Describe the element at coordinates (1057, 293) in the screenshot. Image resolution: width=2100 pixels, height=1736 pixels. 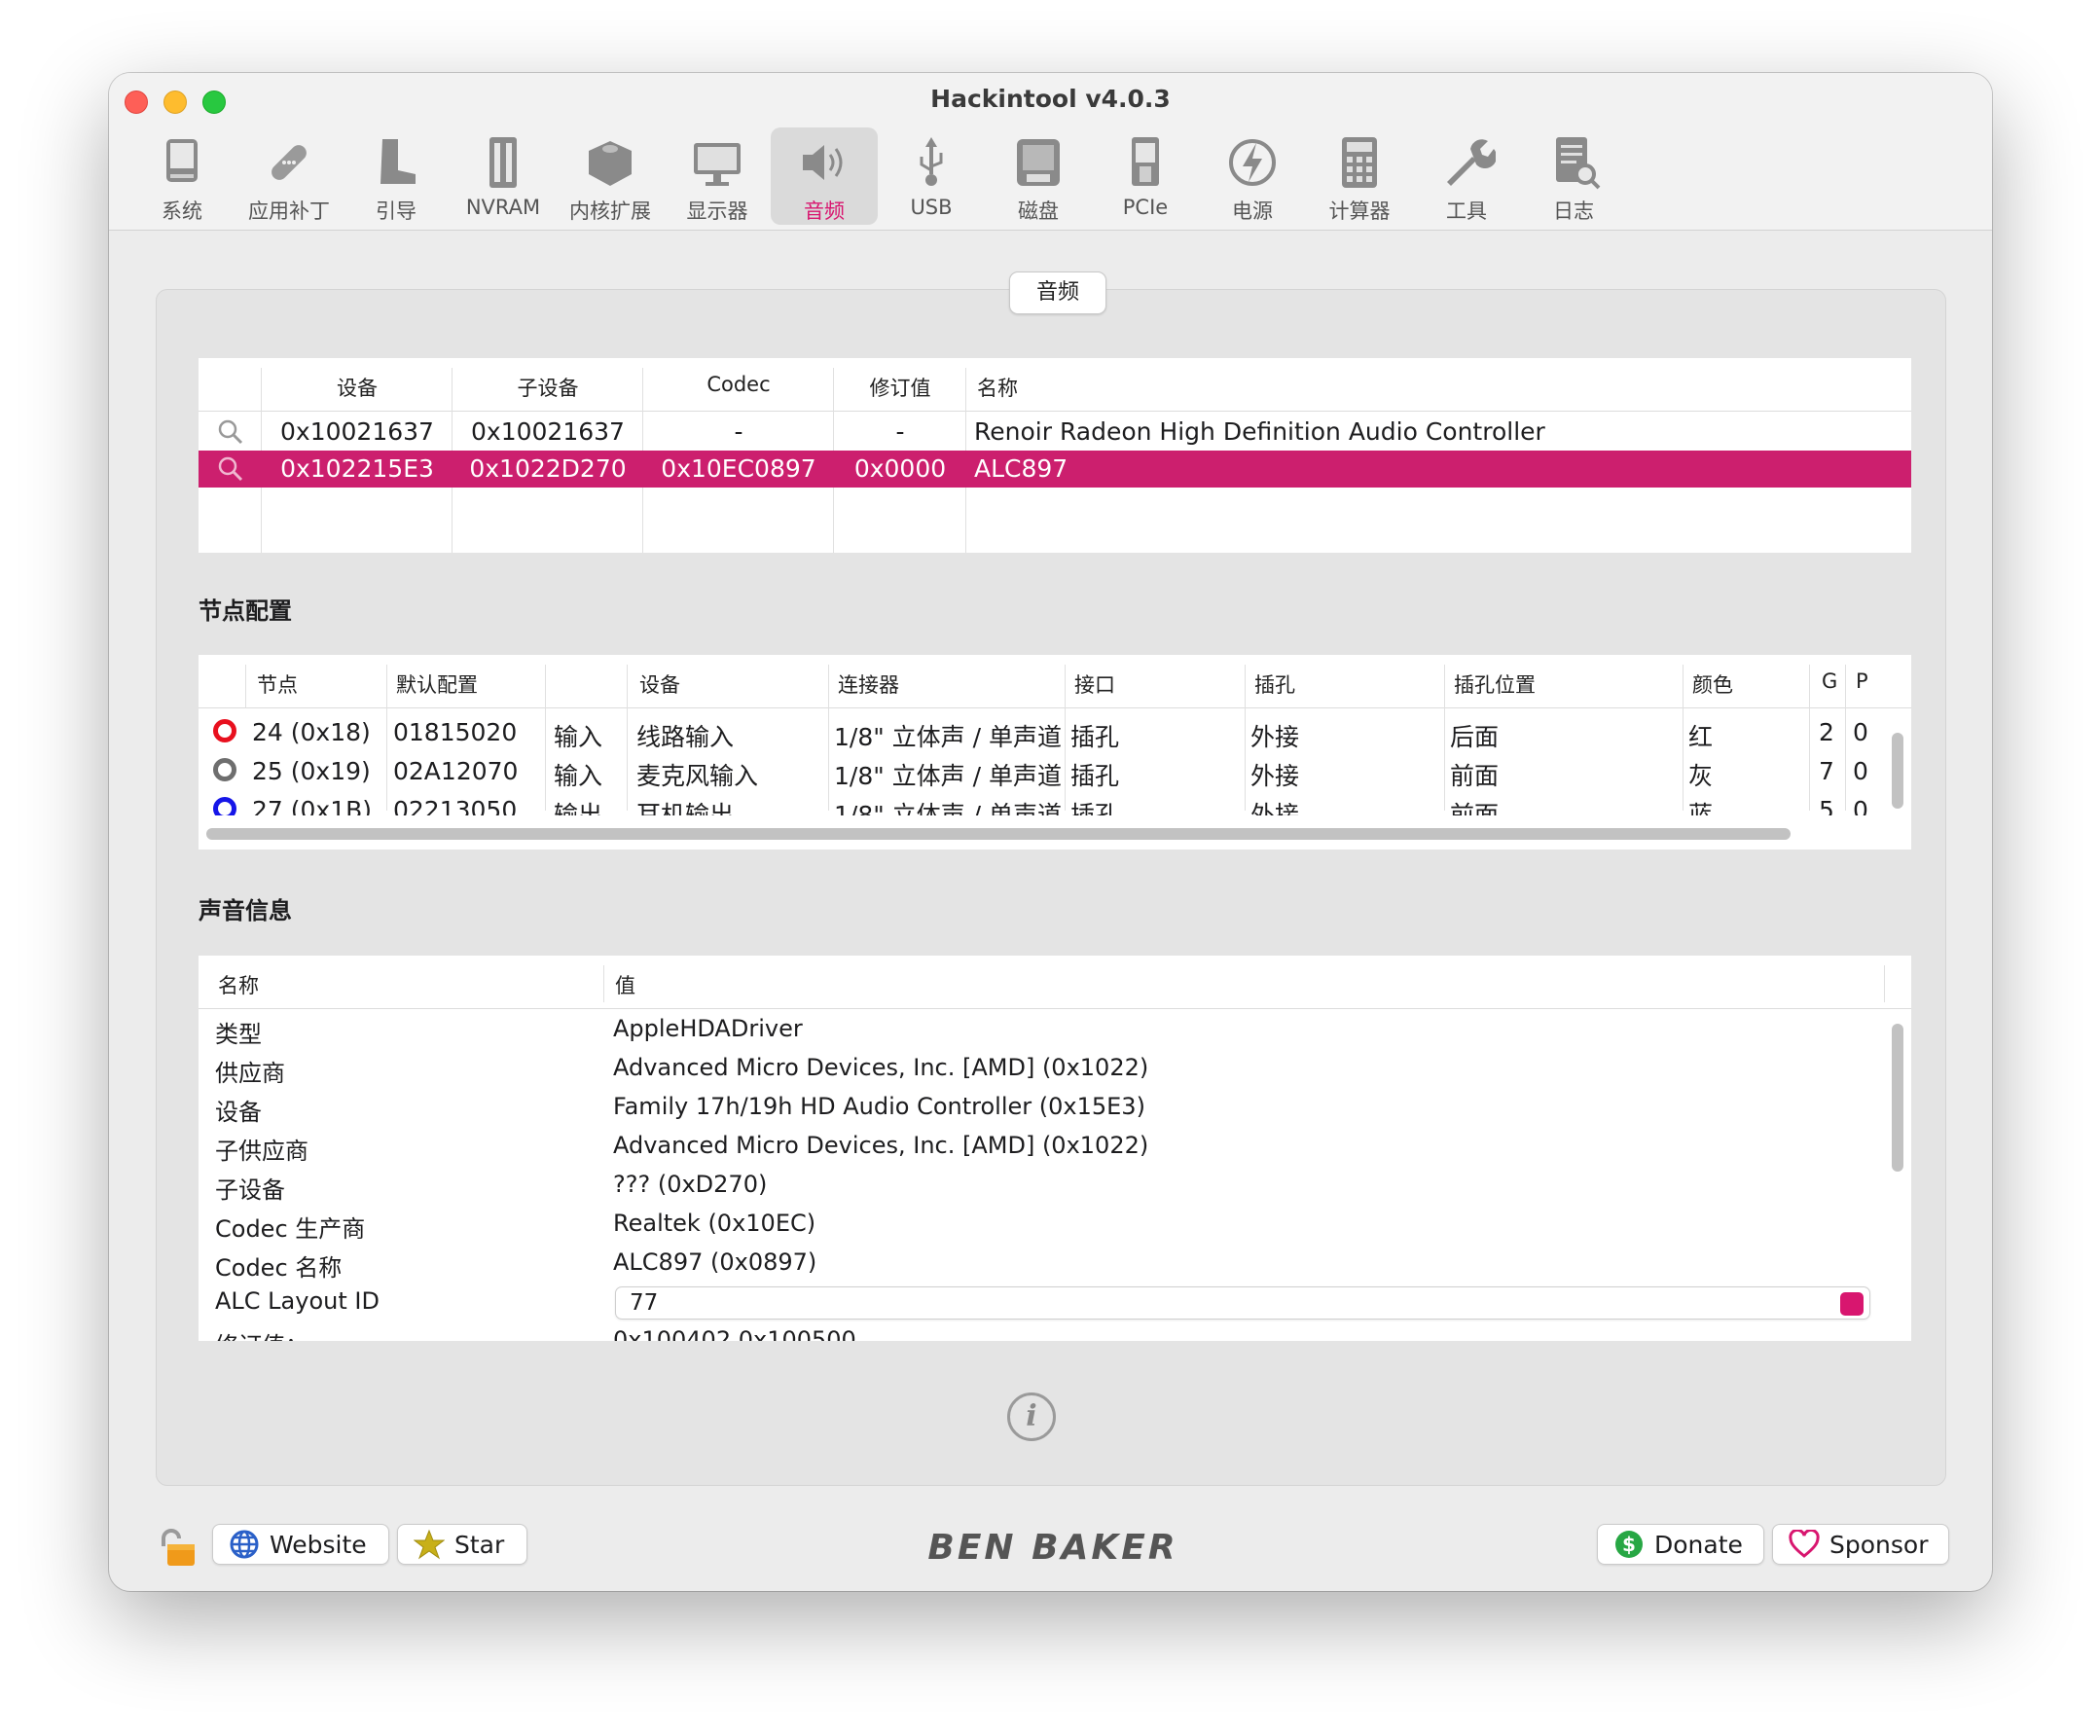
I see `section-segment-label: 音频` at that location.